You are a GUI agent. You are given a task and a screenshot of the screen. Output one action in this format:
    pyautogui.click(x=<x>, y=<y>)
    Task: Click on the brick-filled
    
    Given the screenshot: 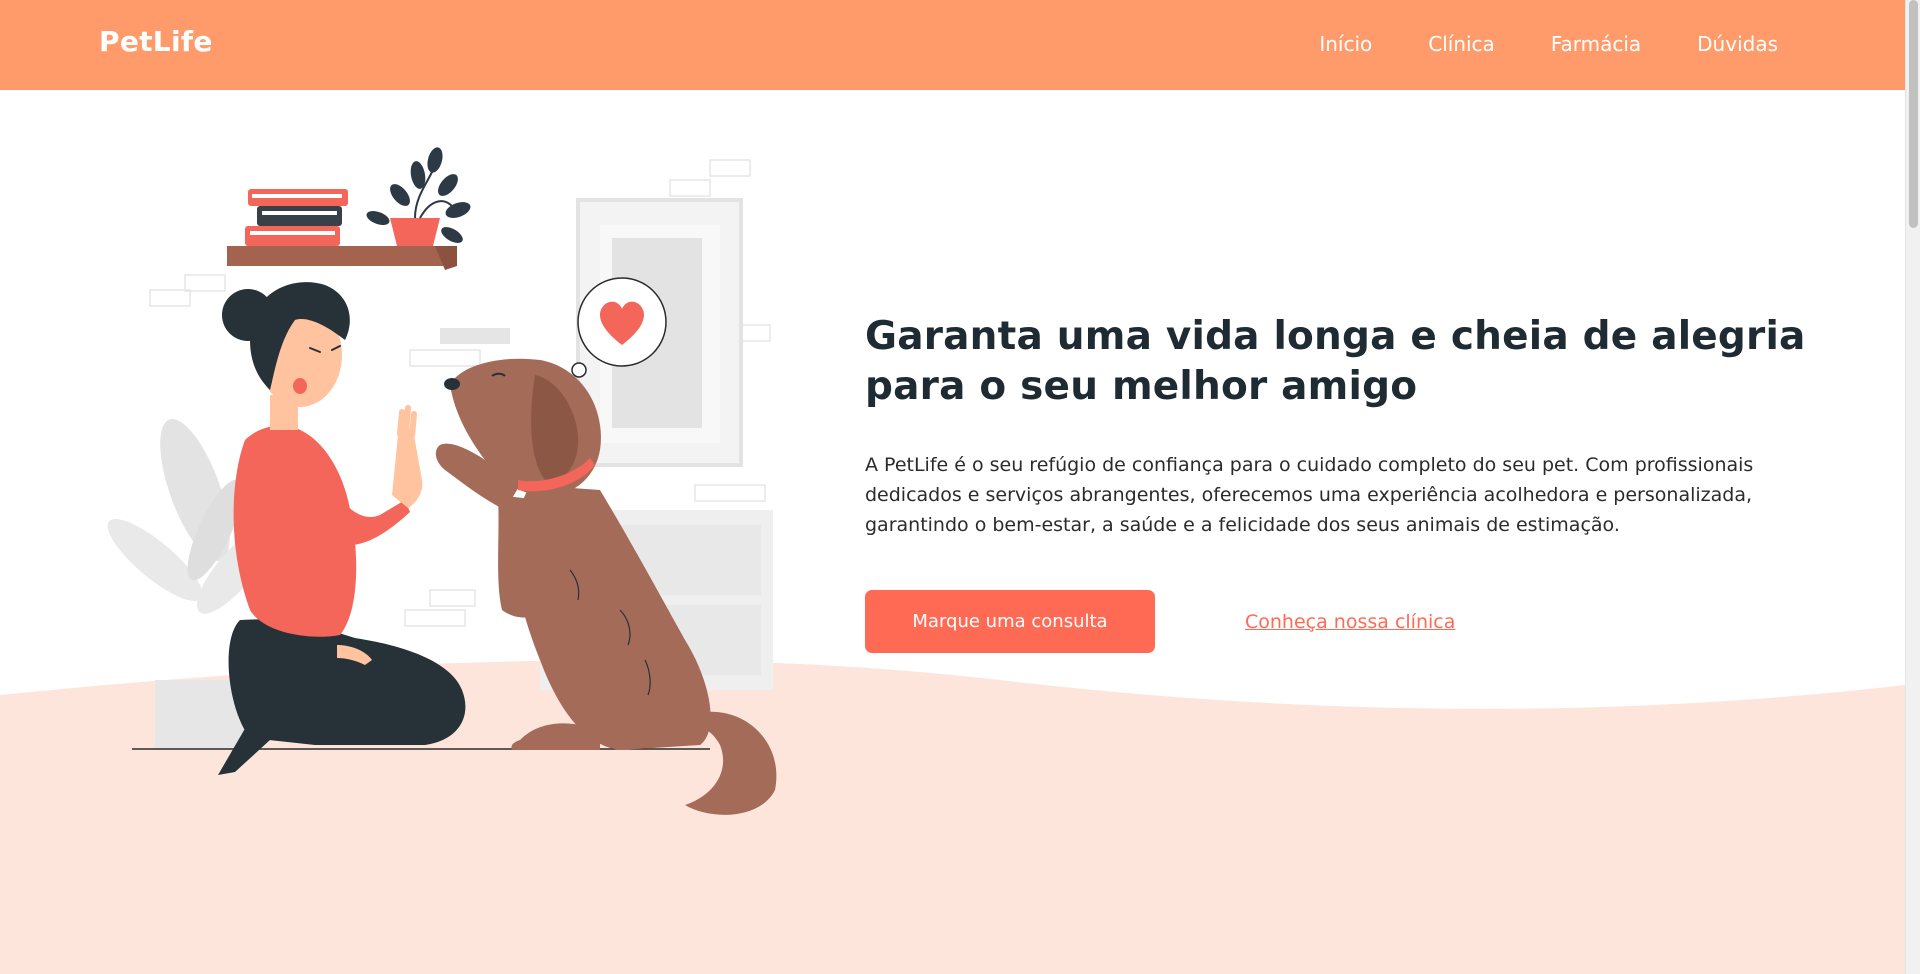 What is the action you would take?
    pyautogui.click(x=475, y=336)
    